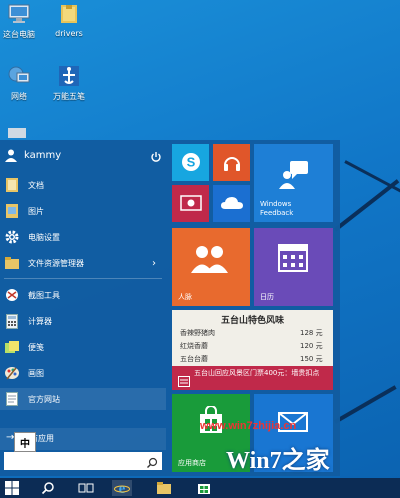  What do you see at coordinates (210, 260) in the screenshot?
I see `people-icon` at bounding box center [210, 260].